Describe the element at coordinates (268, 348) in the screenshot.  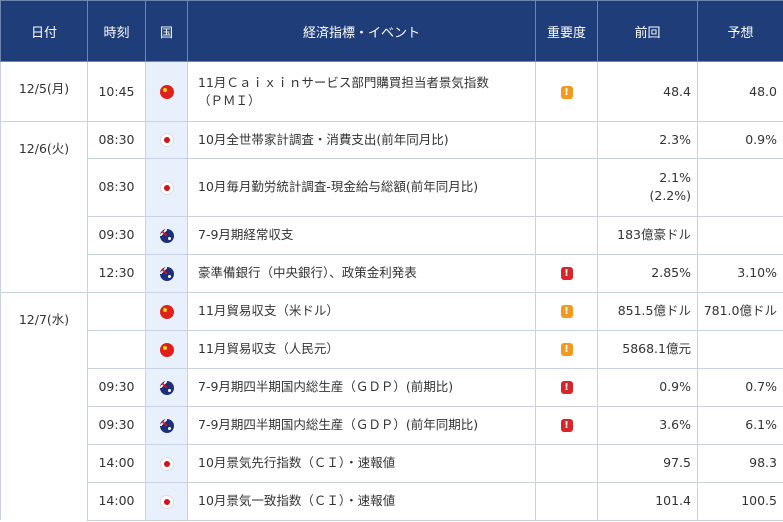
I see `event-name: 11月貿易収支（人民元）` at that location.